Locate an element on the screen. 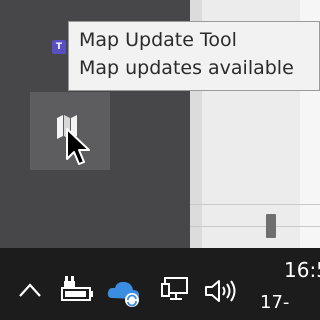 This screenshot has width=320, height=320. tray-app-icon: T is located at coordinates (59, 47).